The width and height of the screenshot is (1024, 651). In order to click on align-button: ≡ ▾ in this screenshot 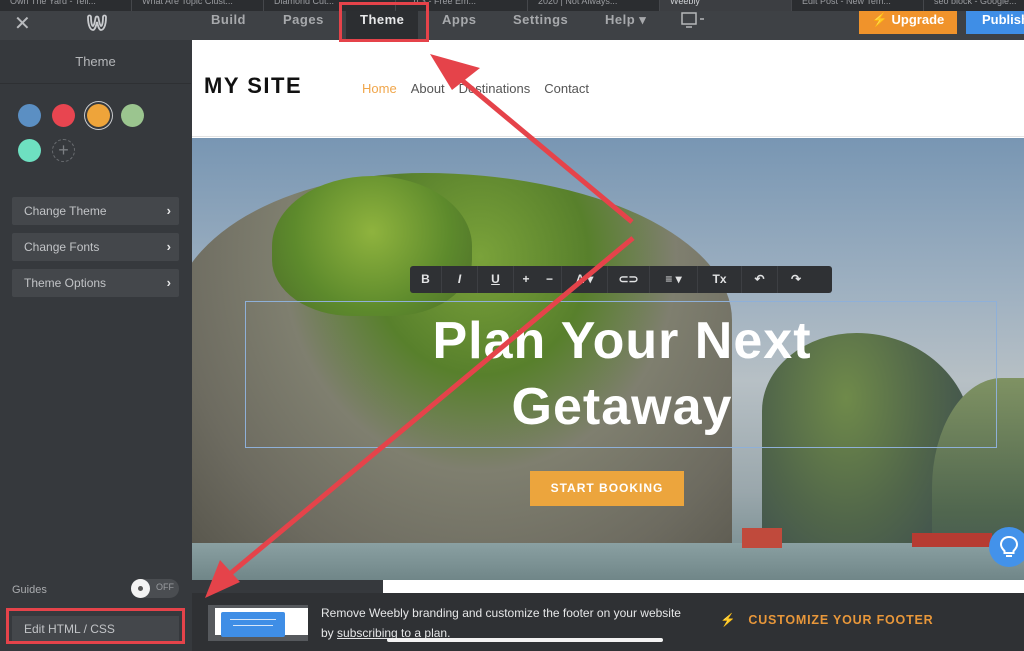, I will do `click(674, 279)`.